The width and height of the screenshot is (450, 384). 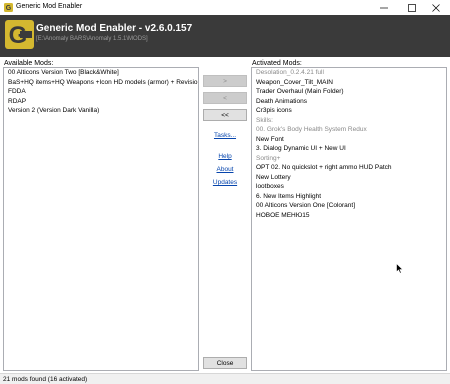 What do you see at coordinates (349, 83) in the screenshot?
I see `activated-mod-item: Weapon_Cover_Tilt_MAIN` at bounding box center [349, 83].